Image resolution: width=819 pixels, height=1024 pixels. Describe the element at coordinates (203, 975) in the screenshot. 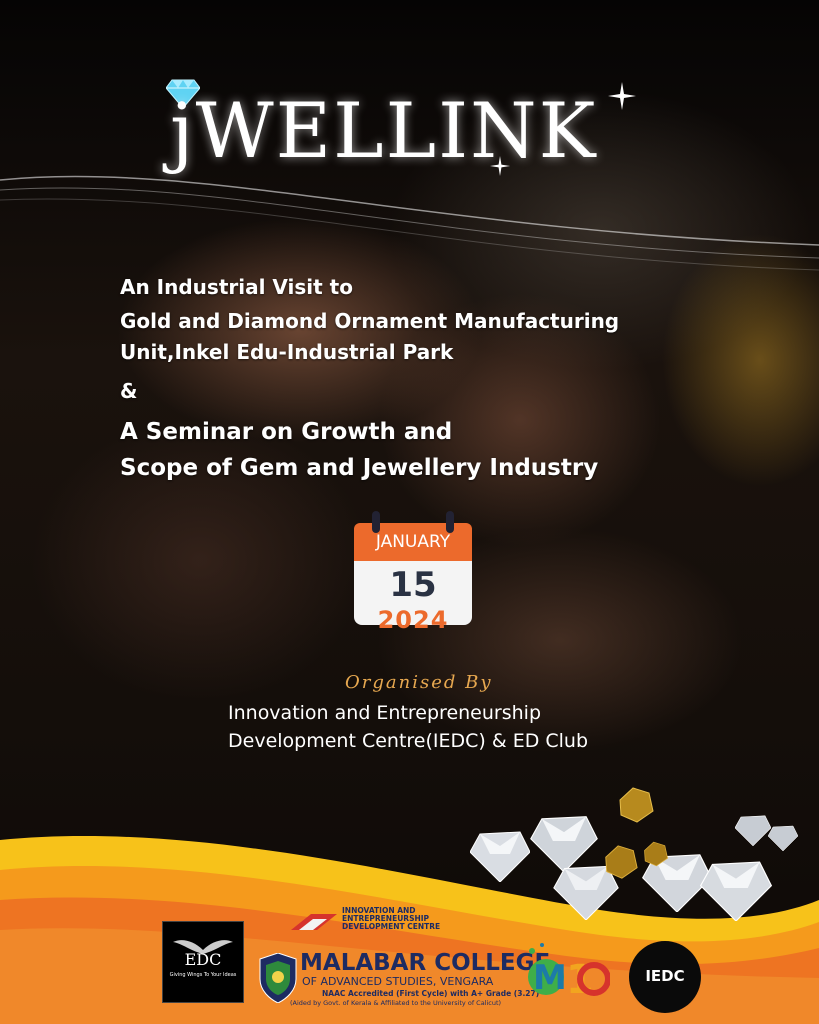

I see `edc-tagline: Giving Wings To Your Ideas` at that location.